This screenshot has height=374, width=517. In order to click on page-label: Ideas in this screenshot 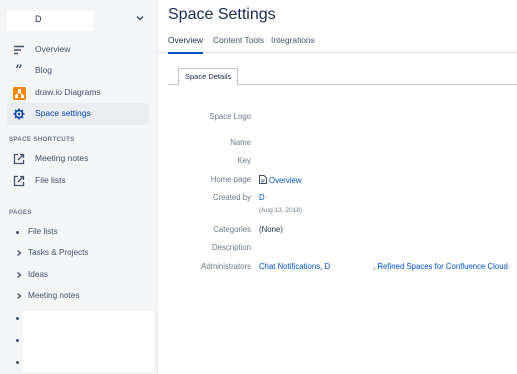, I will do `click(38, 274)`.